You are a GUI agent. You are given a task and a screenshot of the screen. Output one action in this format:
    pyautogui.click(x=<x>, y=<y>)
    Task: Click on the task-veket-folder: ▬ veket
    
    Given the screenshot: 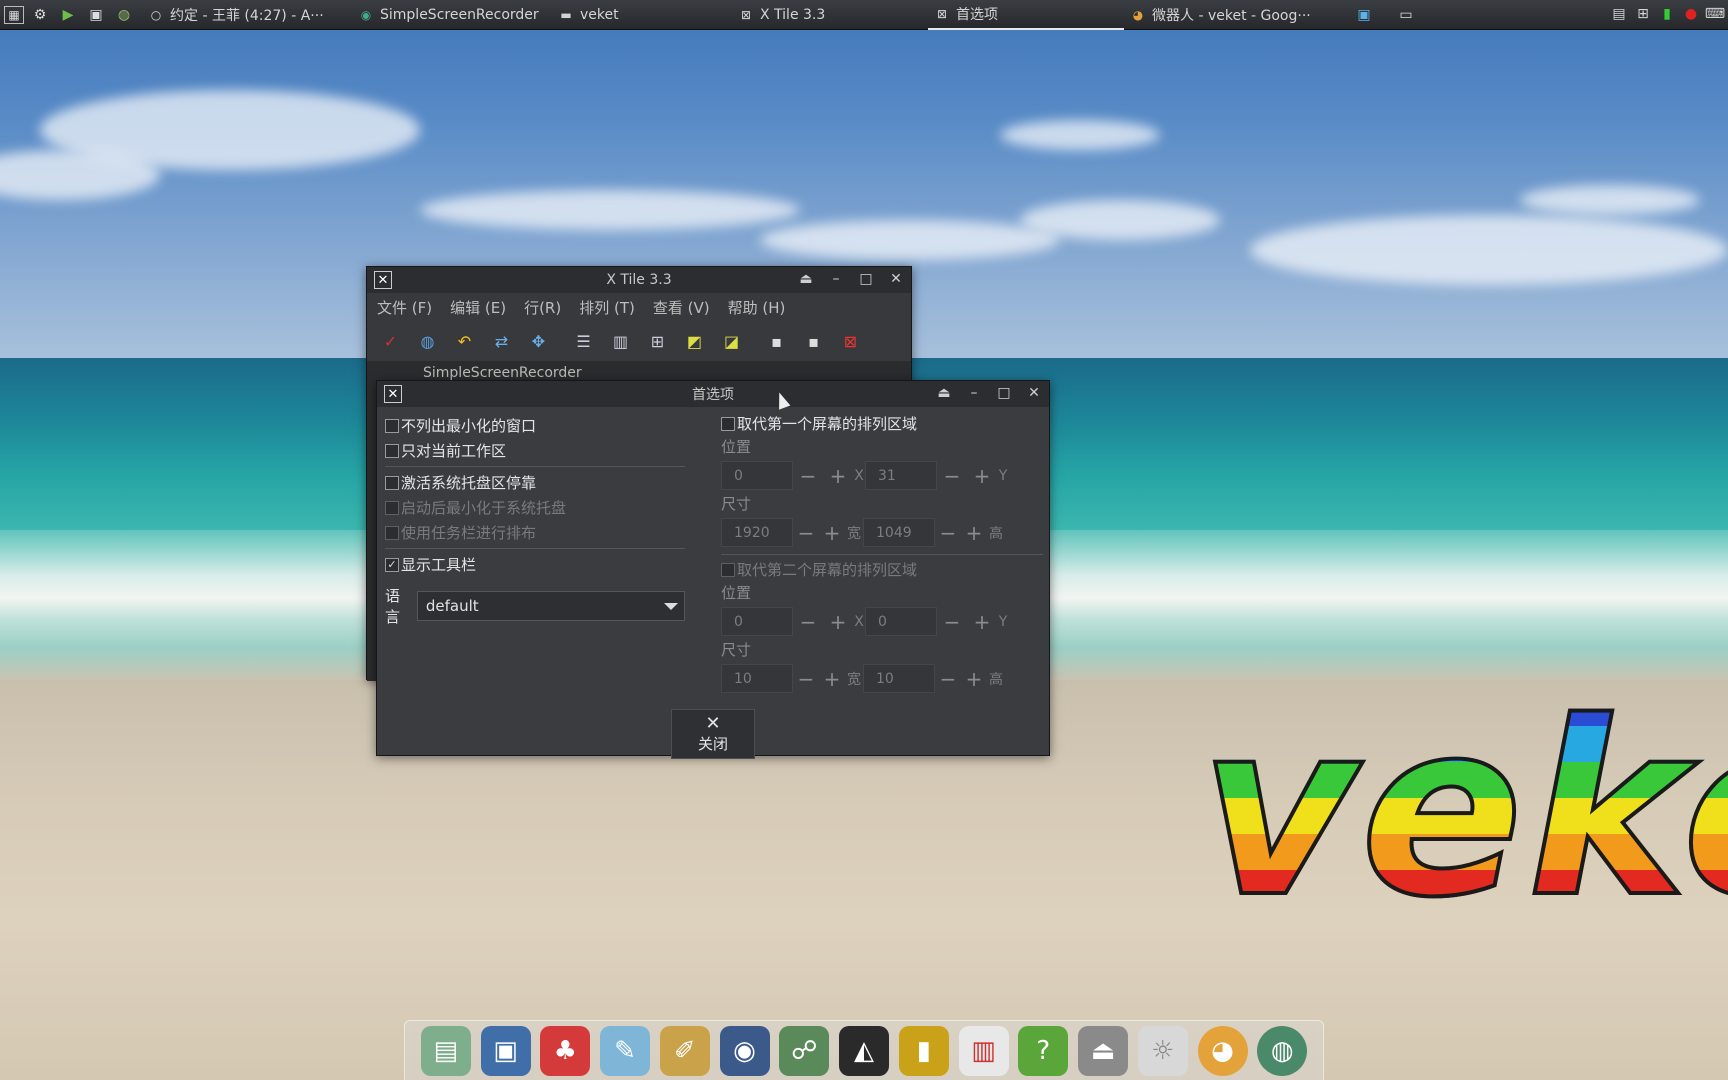 What is the action you would take?
    pyautogui.click(x=642, y=15)
    